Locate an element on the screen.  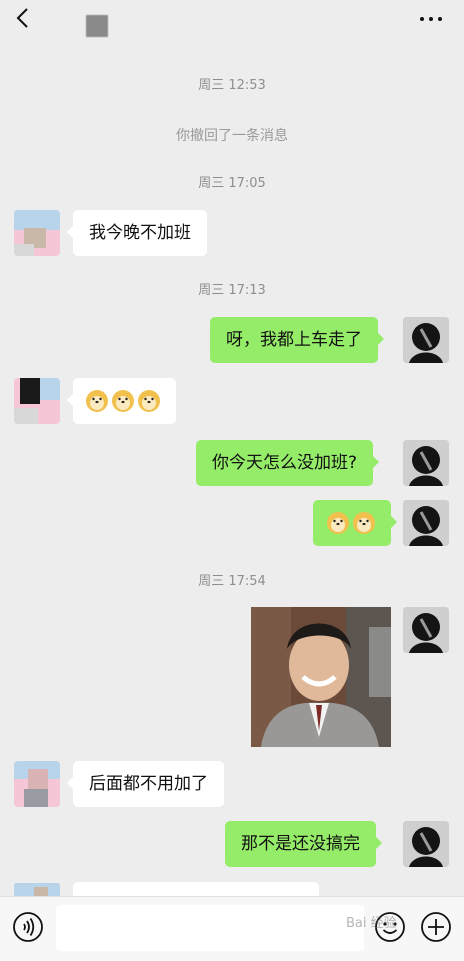
timestamp: 周三 12:53 is located at coordinates (232, 85).